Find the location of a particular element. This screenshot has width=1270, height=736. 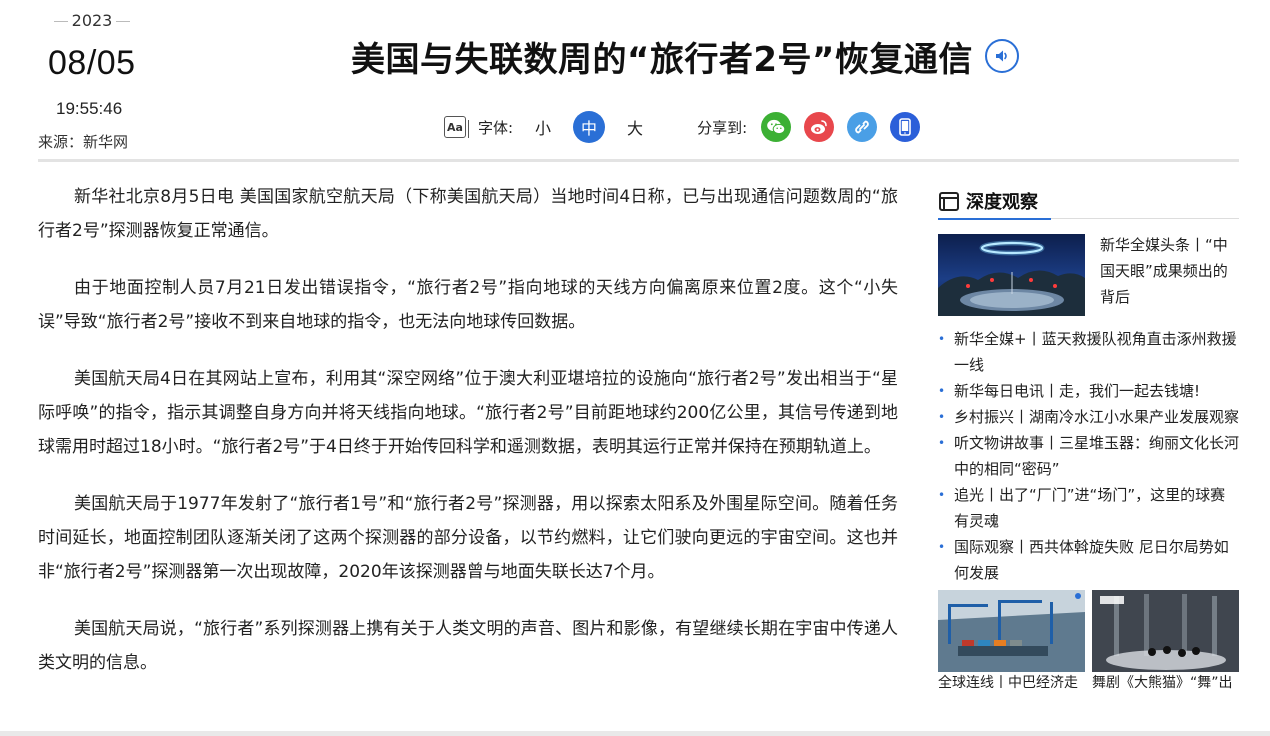

list-item: 新华全媒+丨蓝天救援队视角直击涿州救援一线 is located at coordinates (1088, 352).